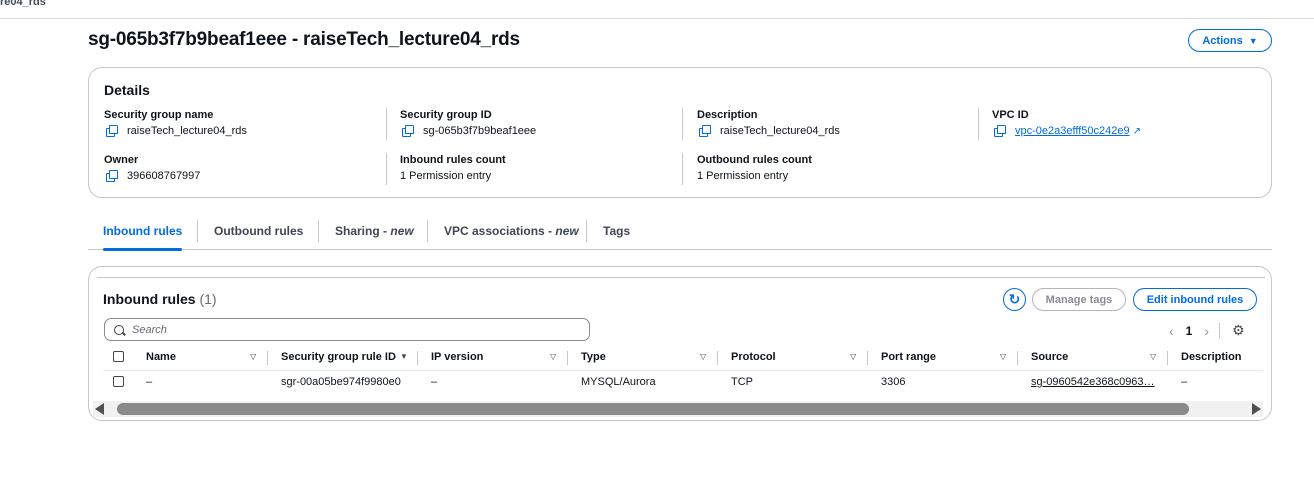 This screenshot has height=480, width=1314. Describe the element at coordinates (164, 176) in the screenshot. I see `field-value: 396608767997` at that location.